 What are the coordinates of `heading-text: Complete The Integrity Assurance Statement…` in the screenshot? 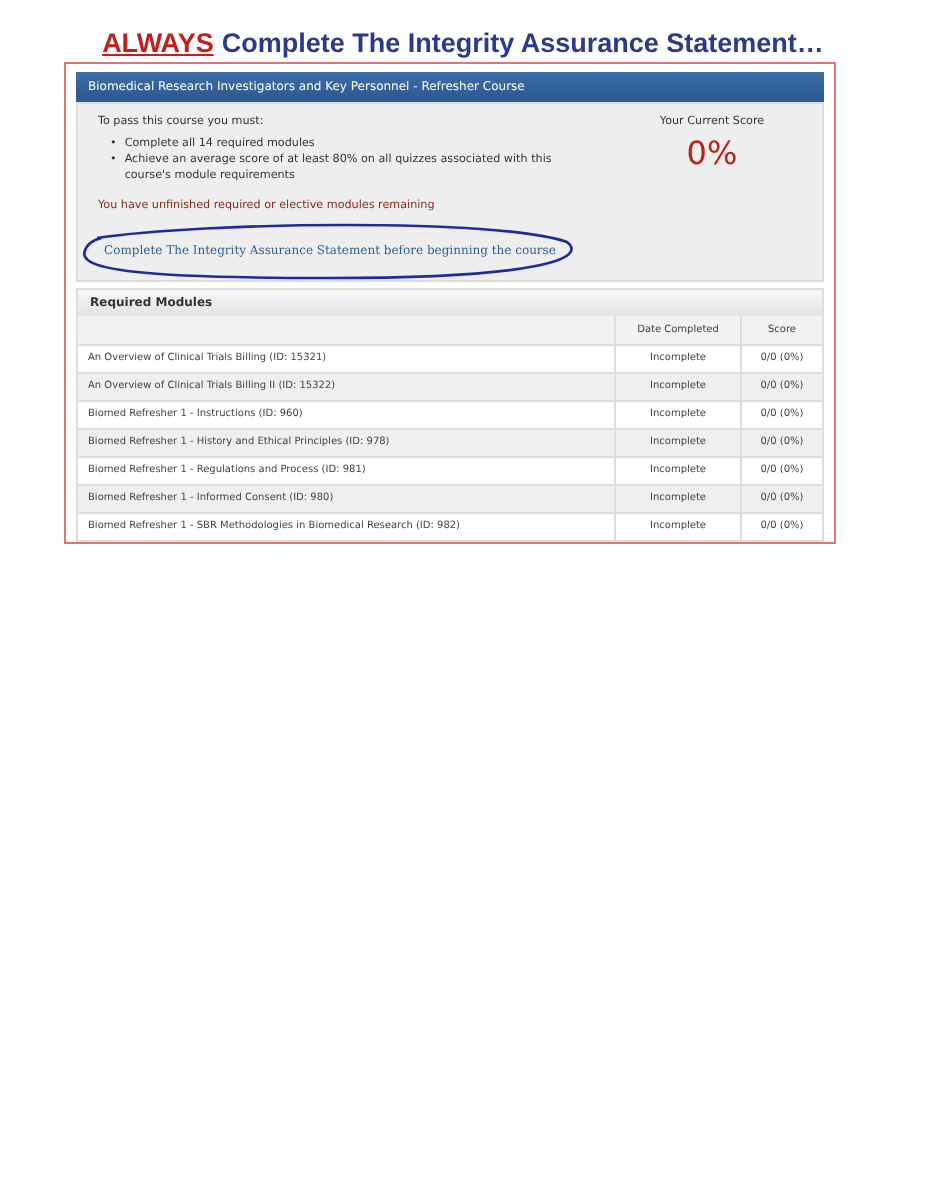 It's located at (522, 43).